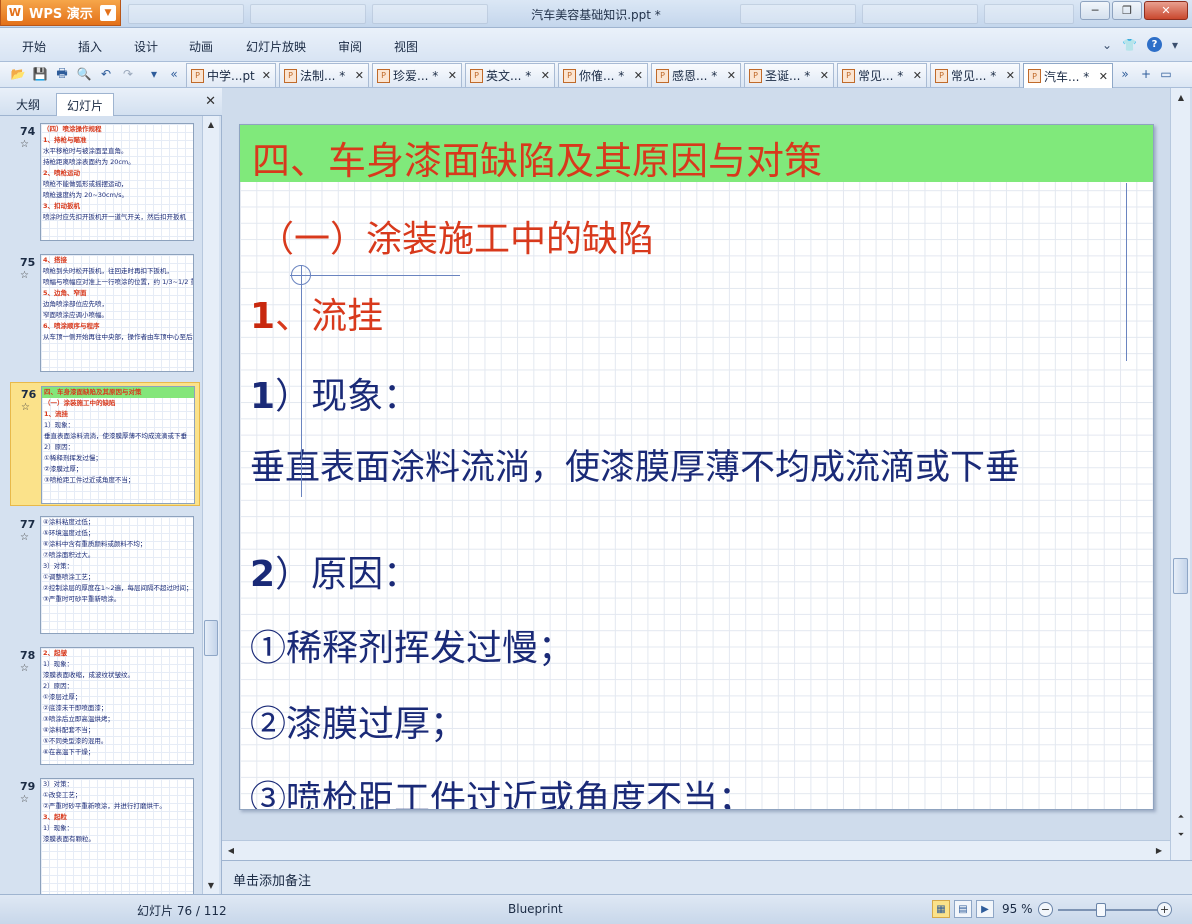  I want to click on doc-tab: P 感恩... * ✕, so click(696, 75).